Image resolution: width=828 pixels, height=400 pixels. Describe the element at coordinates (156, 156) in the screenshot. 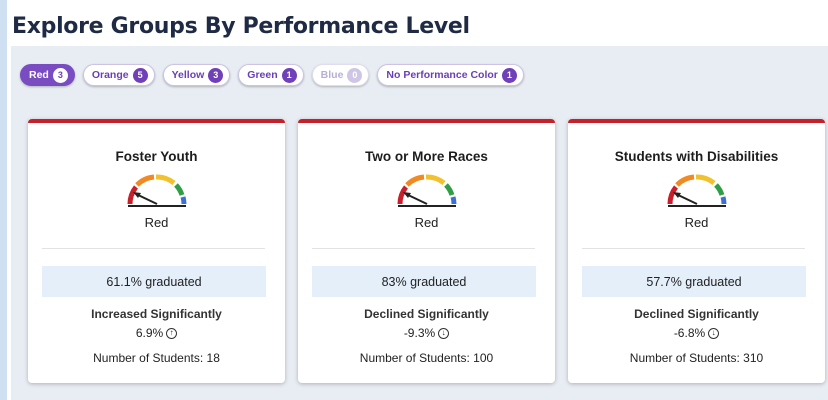

I see `group-name: Foster Youth` at that location.